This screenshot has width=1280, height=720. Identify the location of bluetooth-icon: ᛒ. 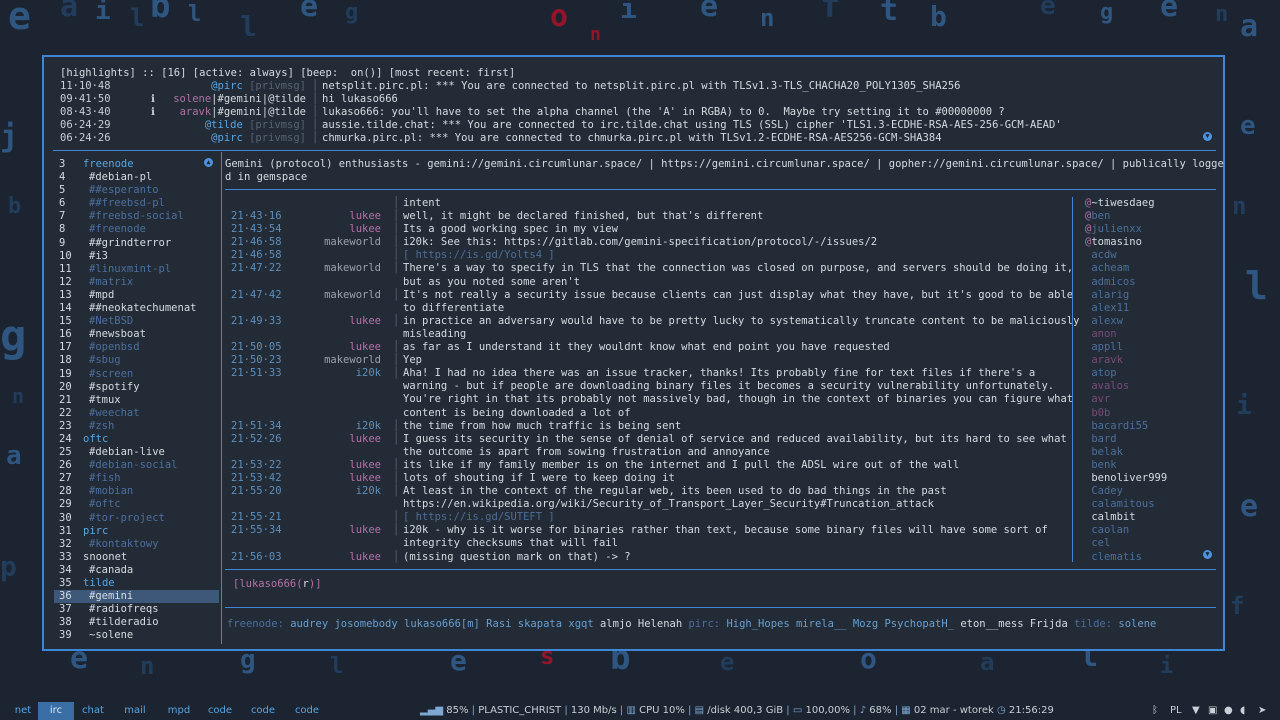
(1155, 711).